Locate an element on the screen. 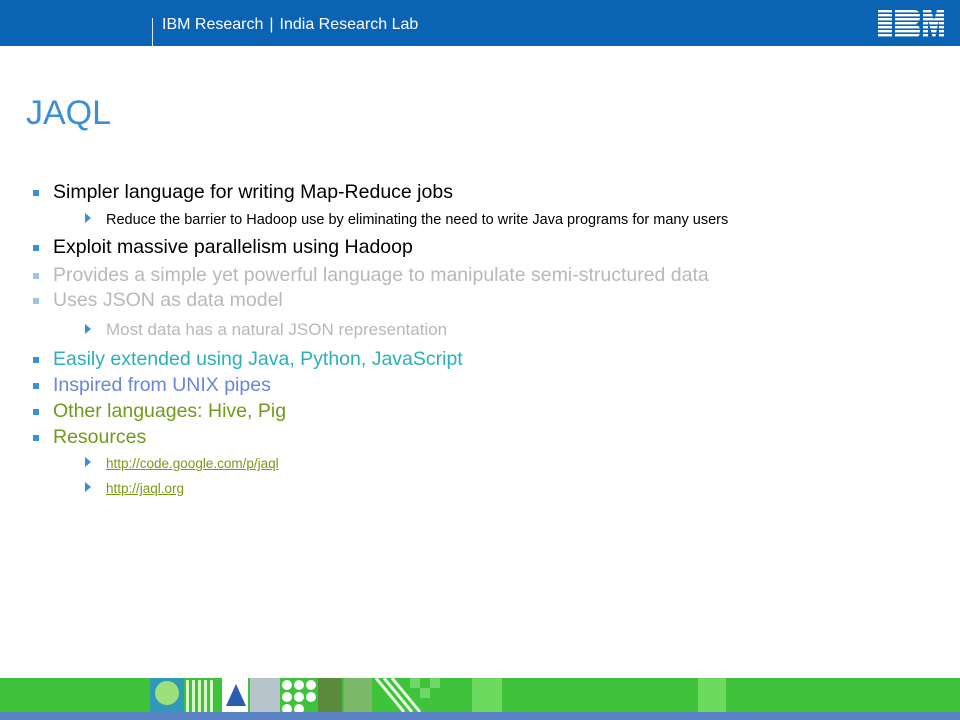  bullet-exploit-parallelism: Exploit massive parallelism using Hadoop is located at coordinates (222, 247).